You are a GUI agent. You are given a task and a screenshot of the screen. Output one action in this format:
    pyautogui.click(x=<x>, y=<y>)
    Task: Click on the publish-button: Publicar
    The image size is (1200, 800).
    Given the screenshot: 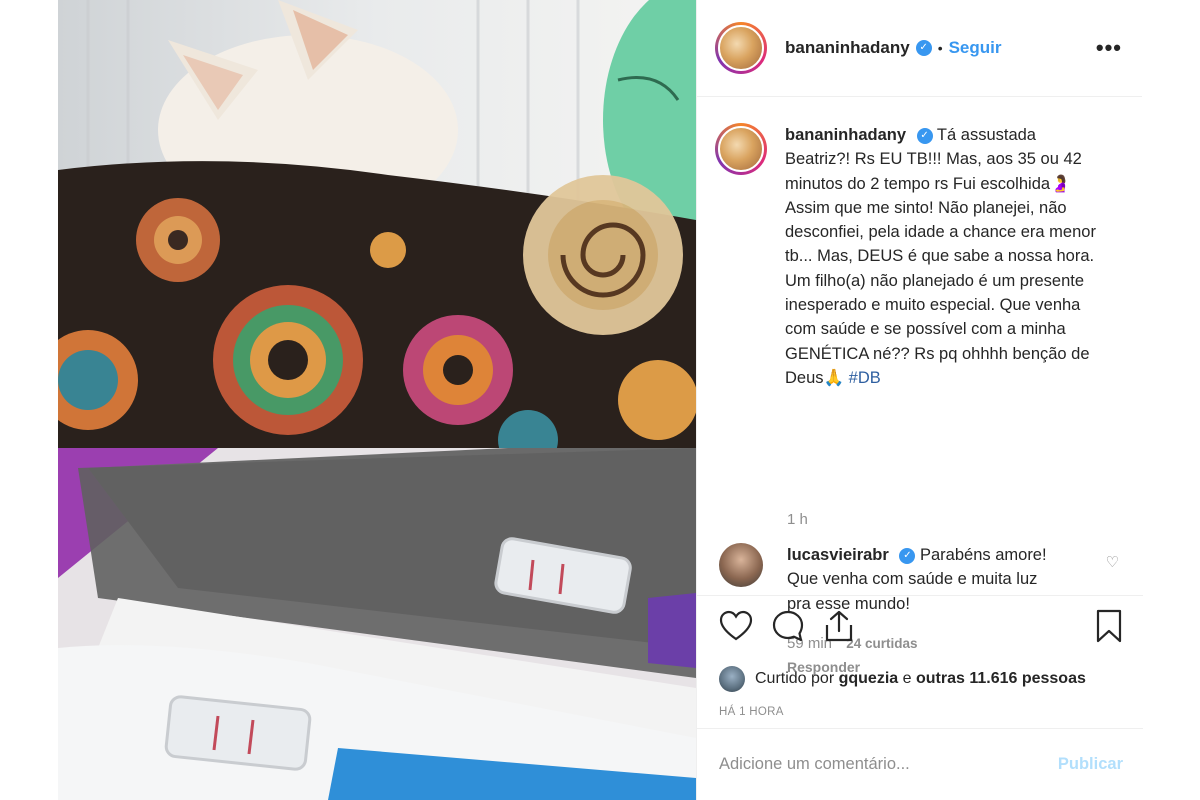 What is the action you would take?
    pyautogui.click(x=1090, y=764)
    